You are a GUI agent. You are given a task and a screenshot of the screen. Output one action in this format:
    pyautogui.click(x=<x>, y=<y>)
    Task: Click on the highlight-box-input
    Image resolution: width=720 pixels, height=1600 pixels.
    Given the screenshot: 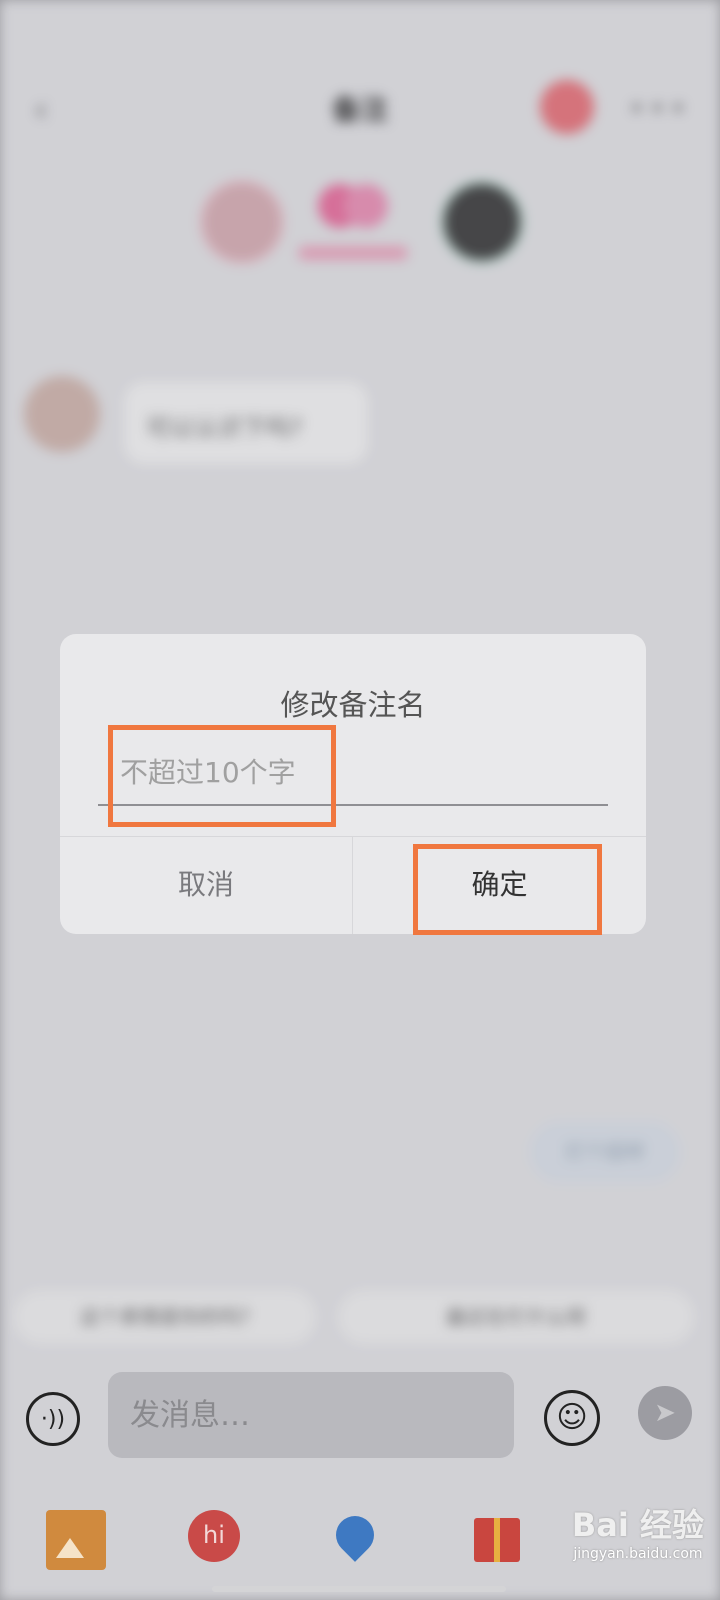 What is the action you would take?
    pyautogui.click(x=222, y=776)
    